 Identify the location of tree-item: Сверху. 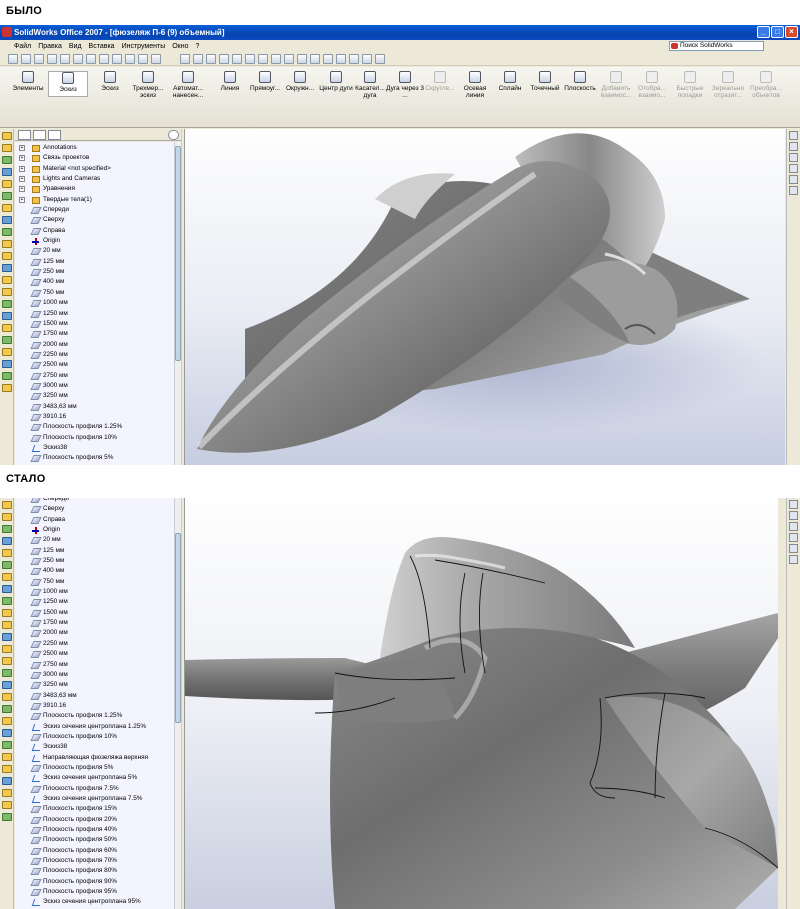
(94, 509).